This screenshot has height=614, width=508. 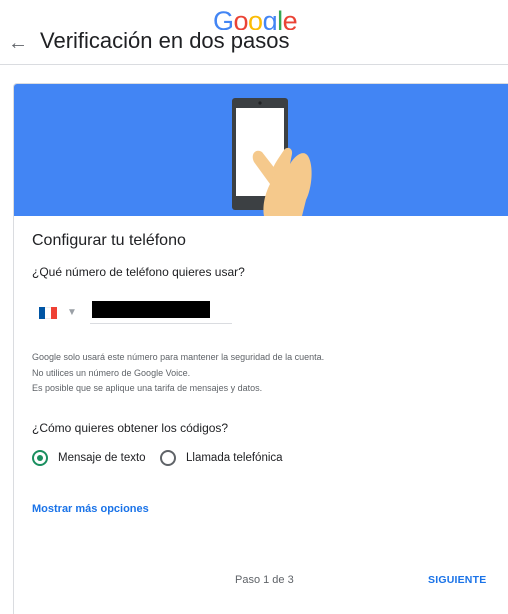 What do you see at coordinates (48, 313) in the screenshot?
I see `france-flag-icon` at bounding box center [48, 313].